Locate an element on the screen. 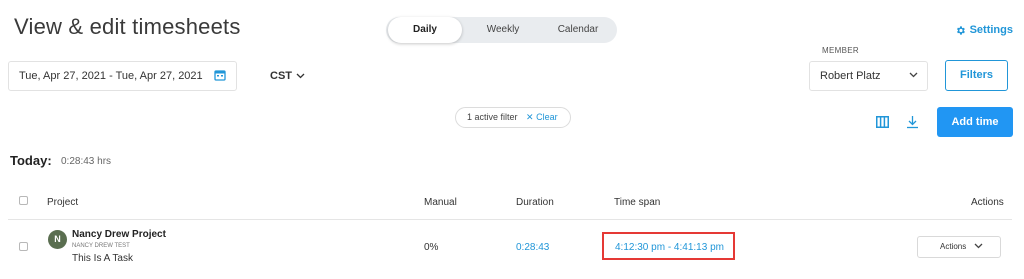 The height and width of the screenshot is (279, 1024). page-title: View & edit timesheets is located at coordinates (127, 26).